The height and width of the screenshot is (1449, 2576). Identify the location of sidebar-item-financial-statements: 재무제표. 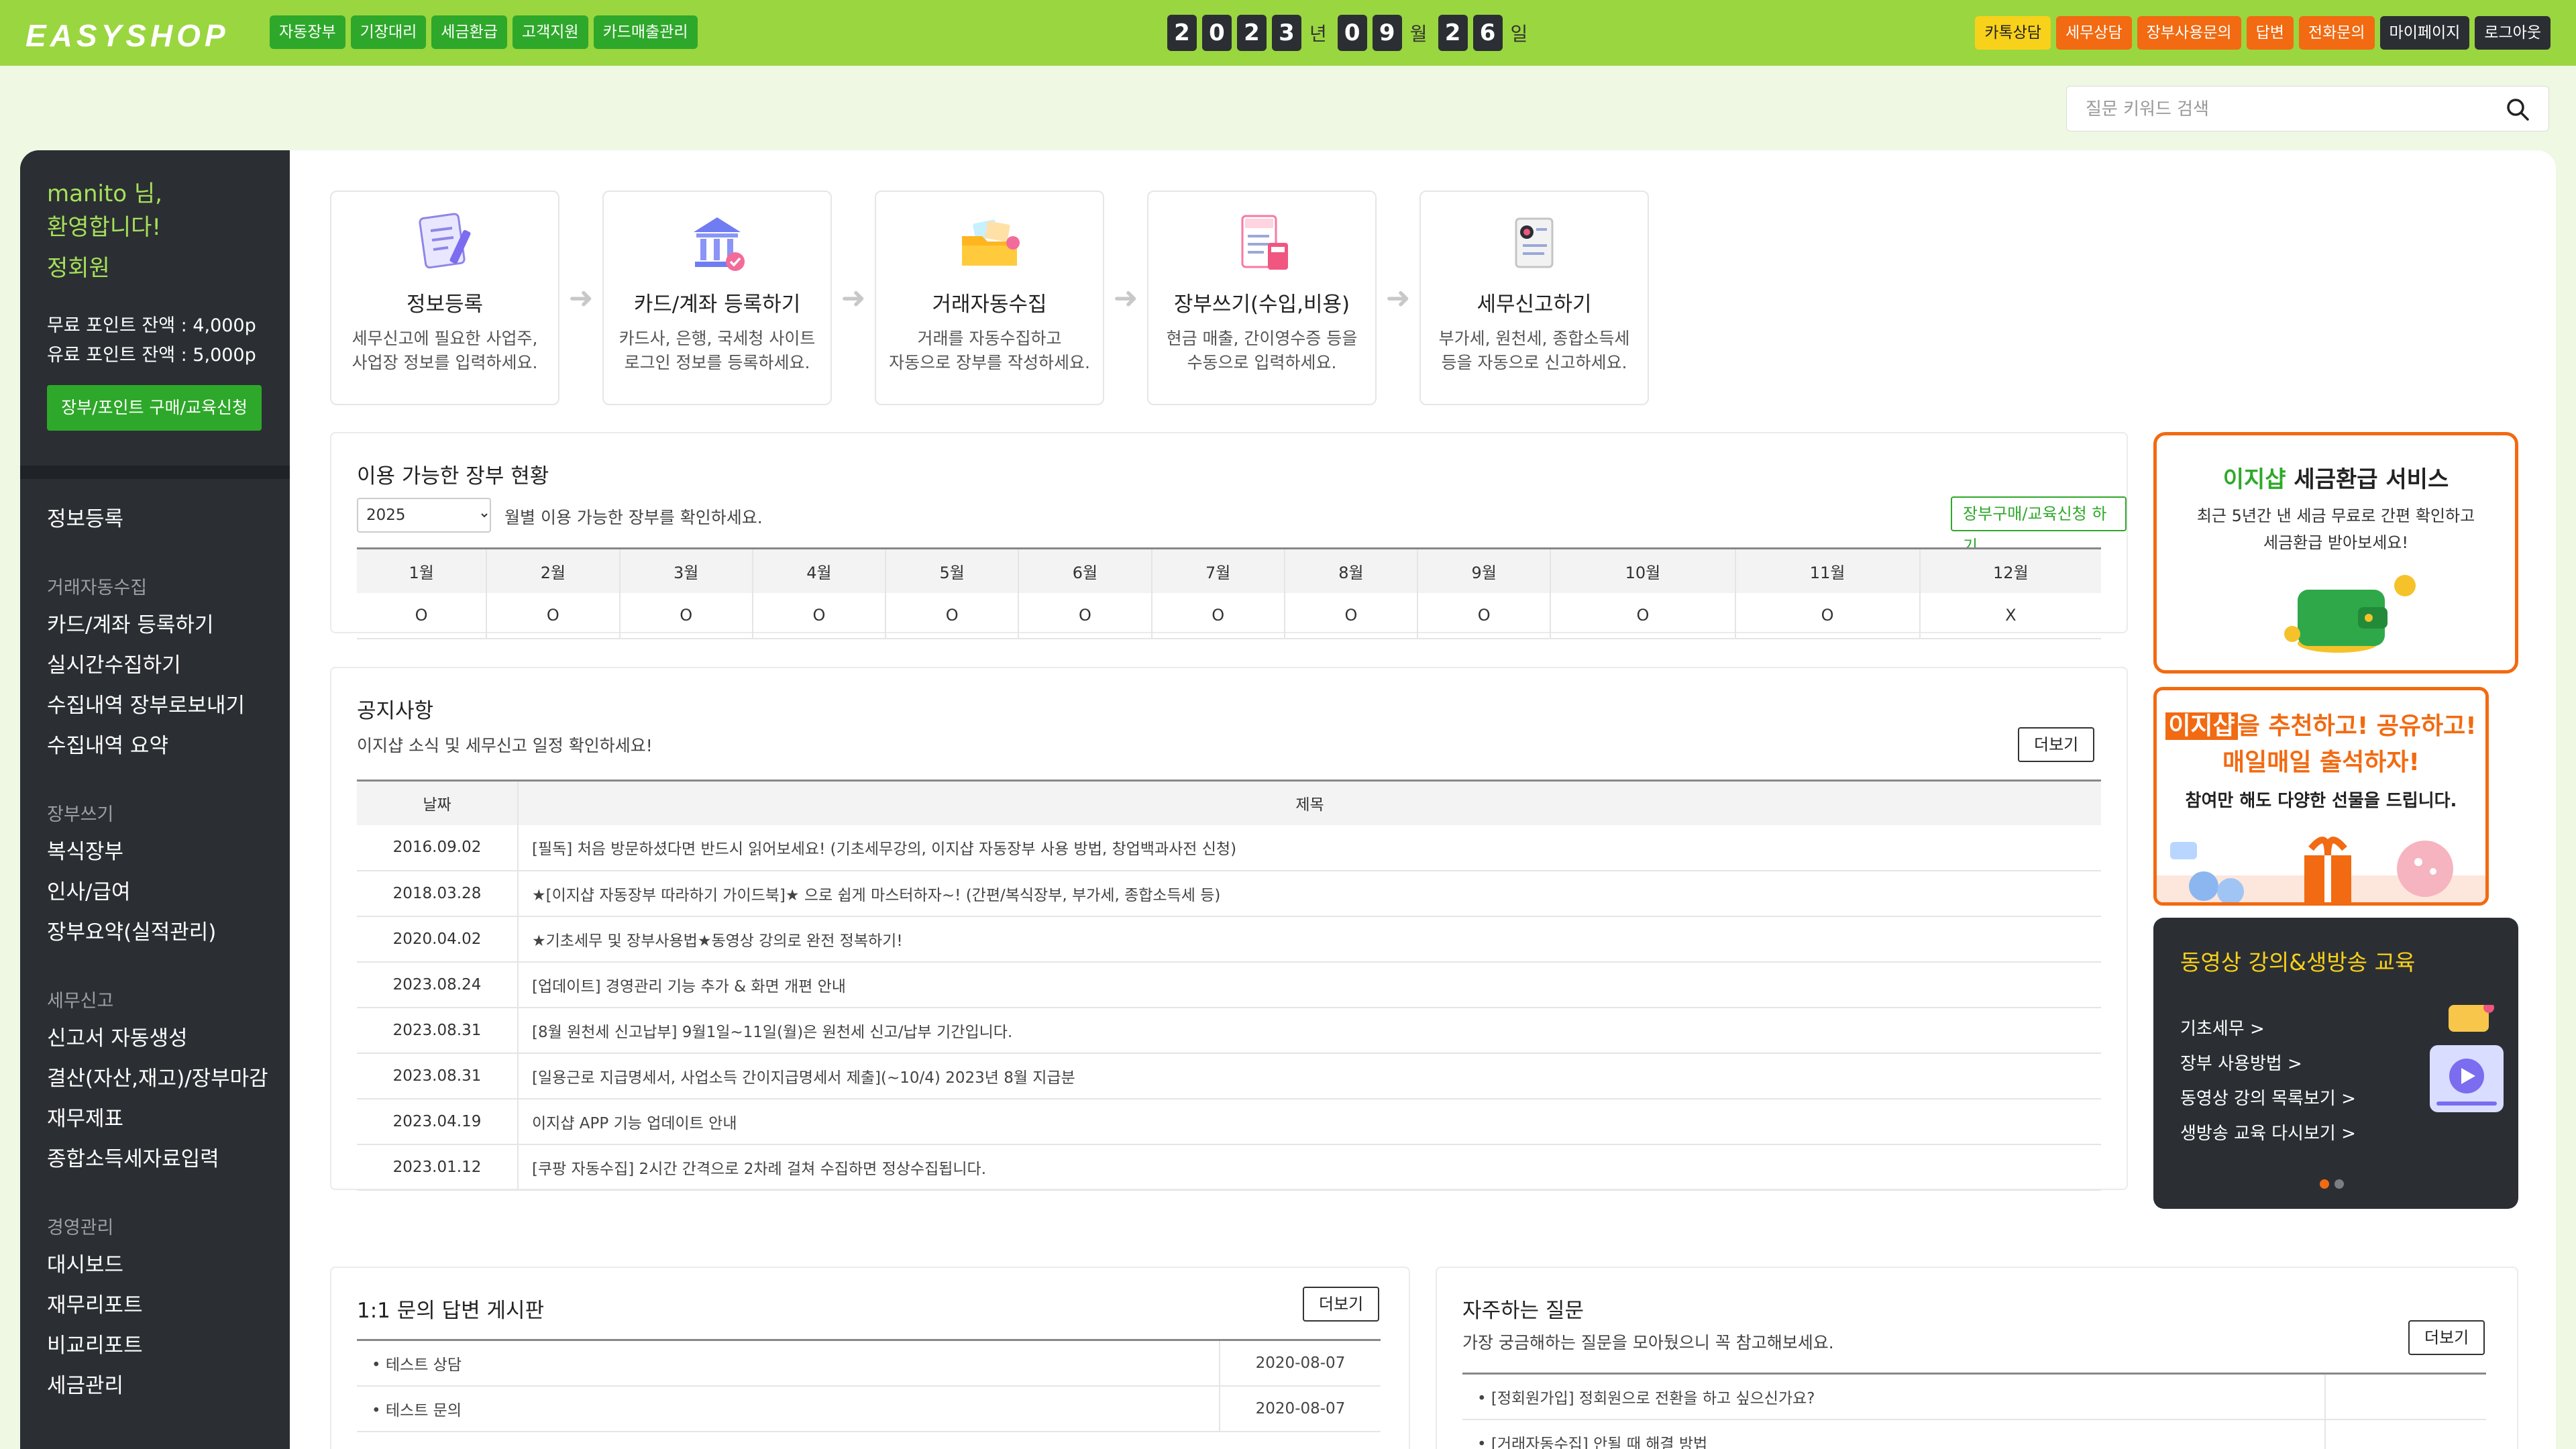
(157, 1119).